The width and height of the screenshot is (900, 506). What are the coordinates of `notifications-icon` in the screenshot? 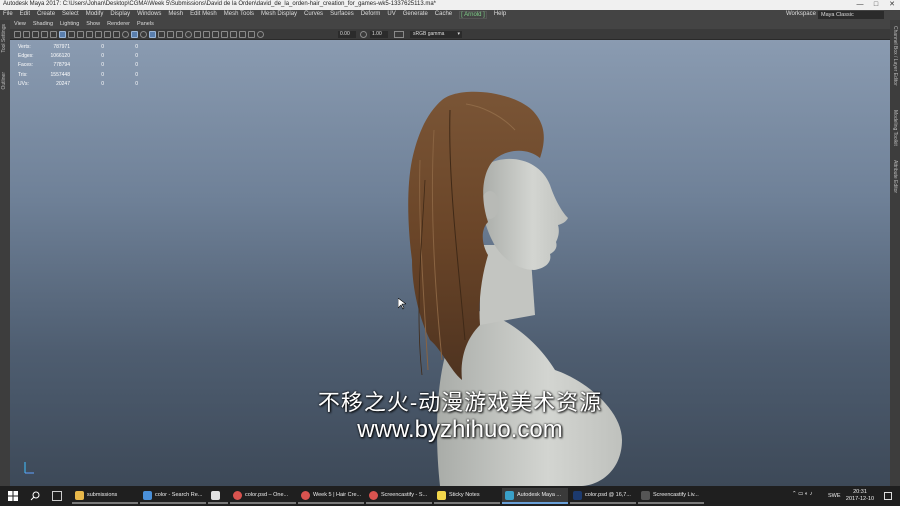 It's located at (888, 496).